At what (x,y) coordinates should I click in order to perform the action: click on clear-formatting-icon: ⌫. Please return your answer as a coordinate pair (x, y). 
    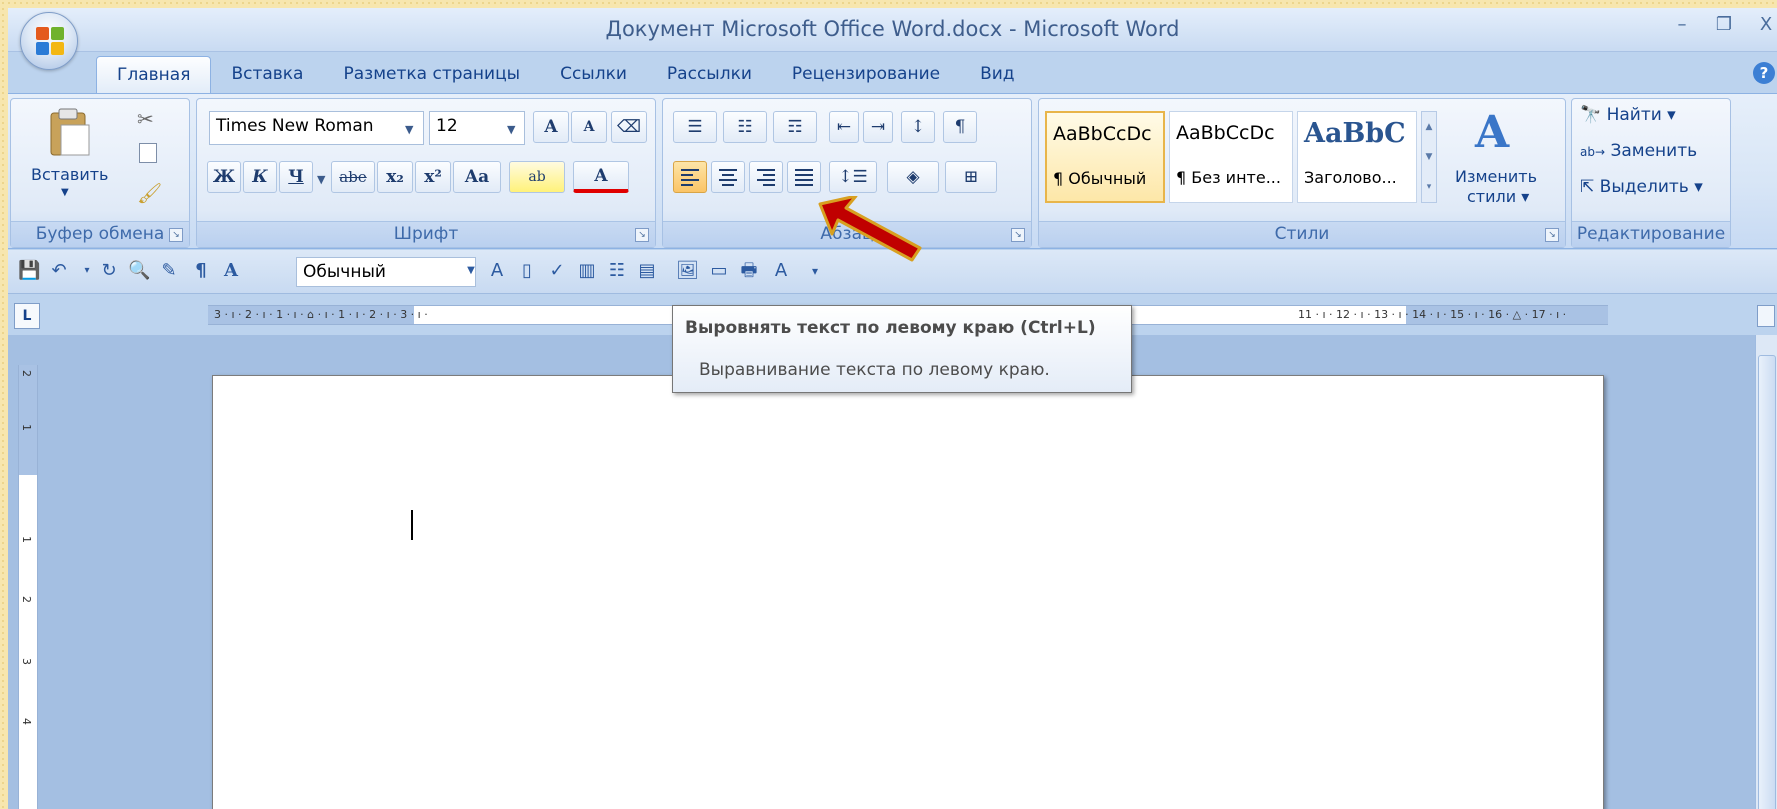
    Looking at the image, I should click on (629, 127).